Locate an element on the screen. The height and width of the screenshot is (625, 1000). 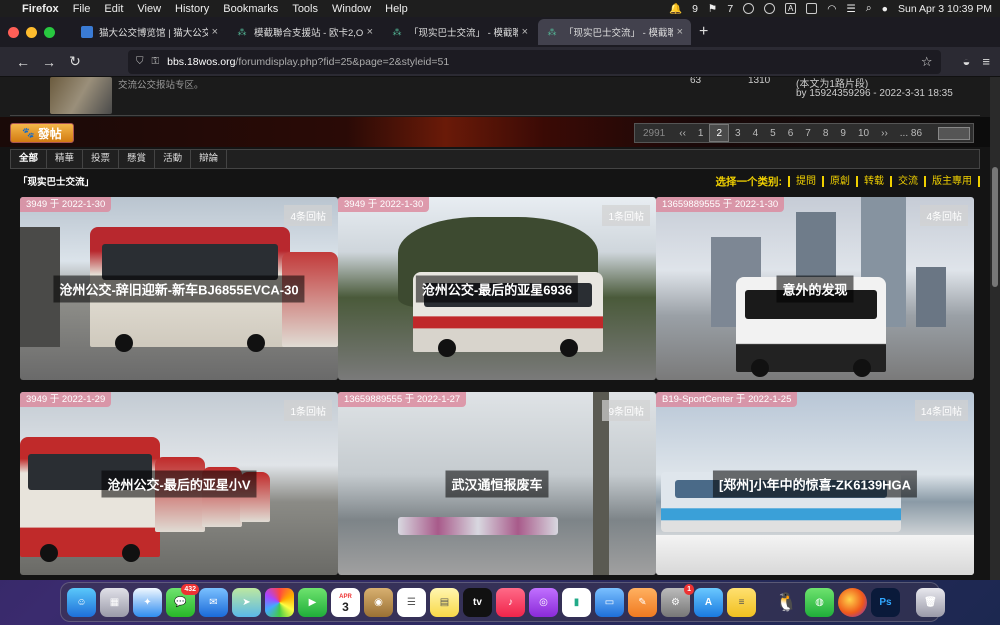
category-question: 提問 is located at coordinates (805, 181).